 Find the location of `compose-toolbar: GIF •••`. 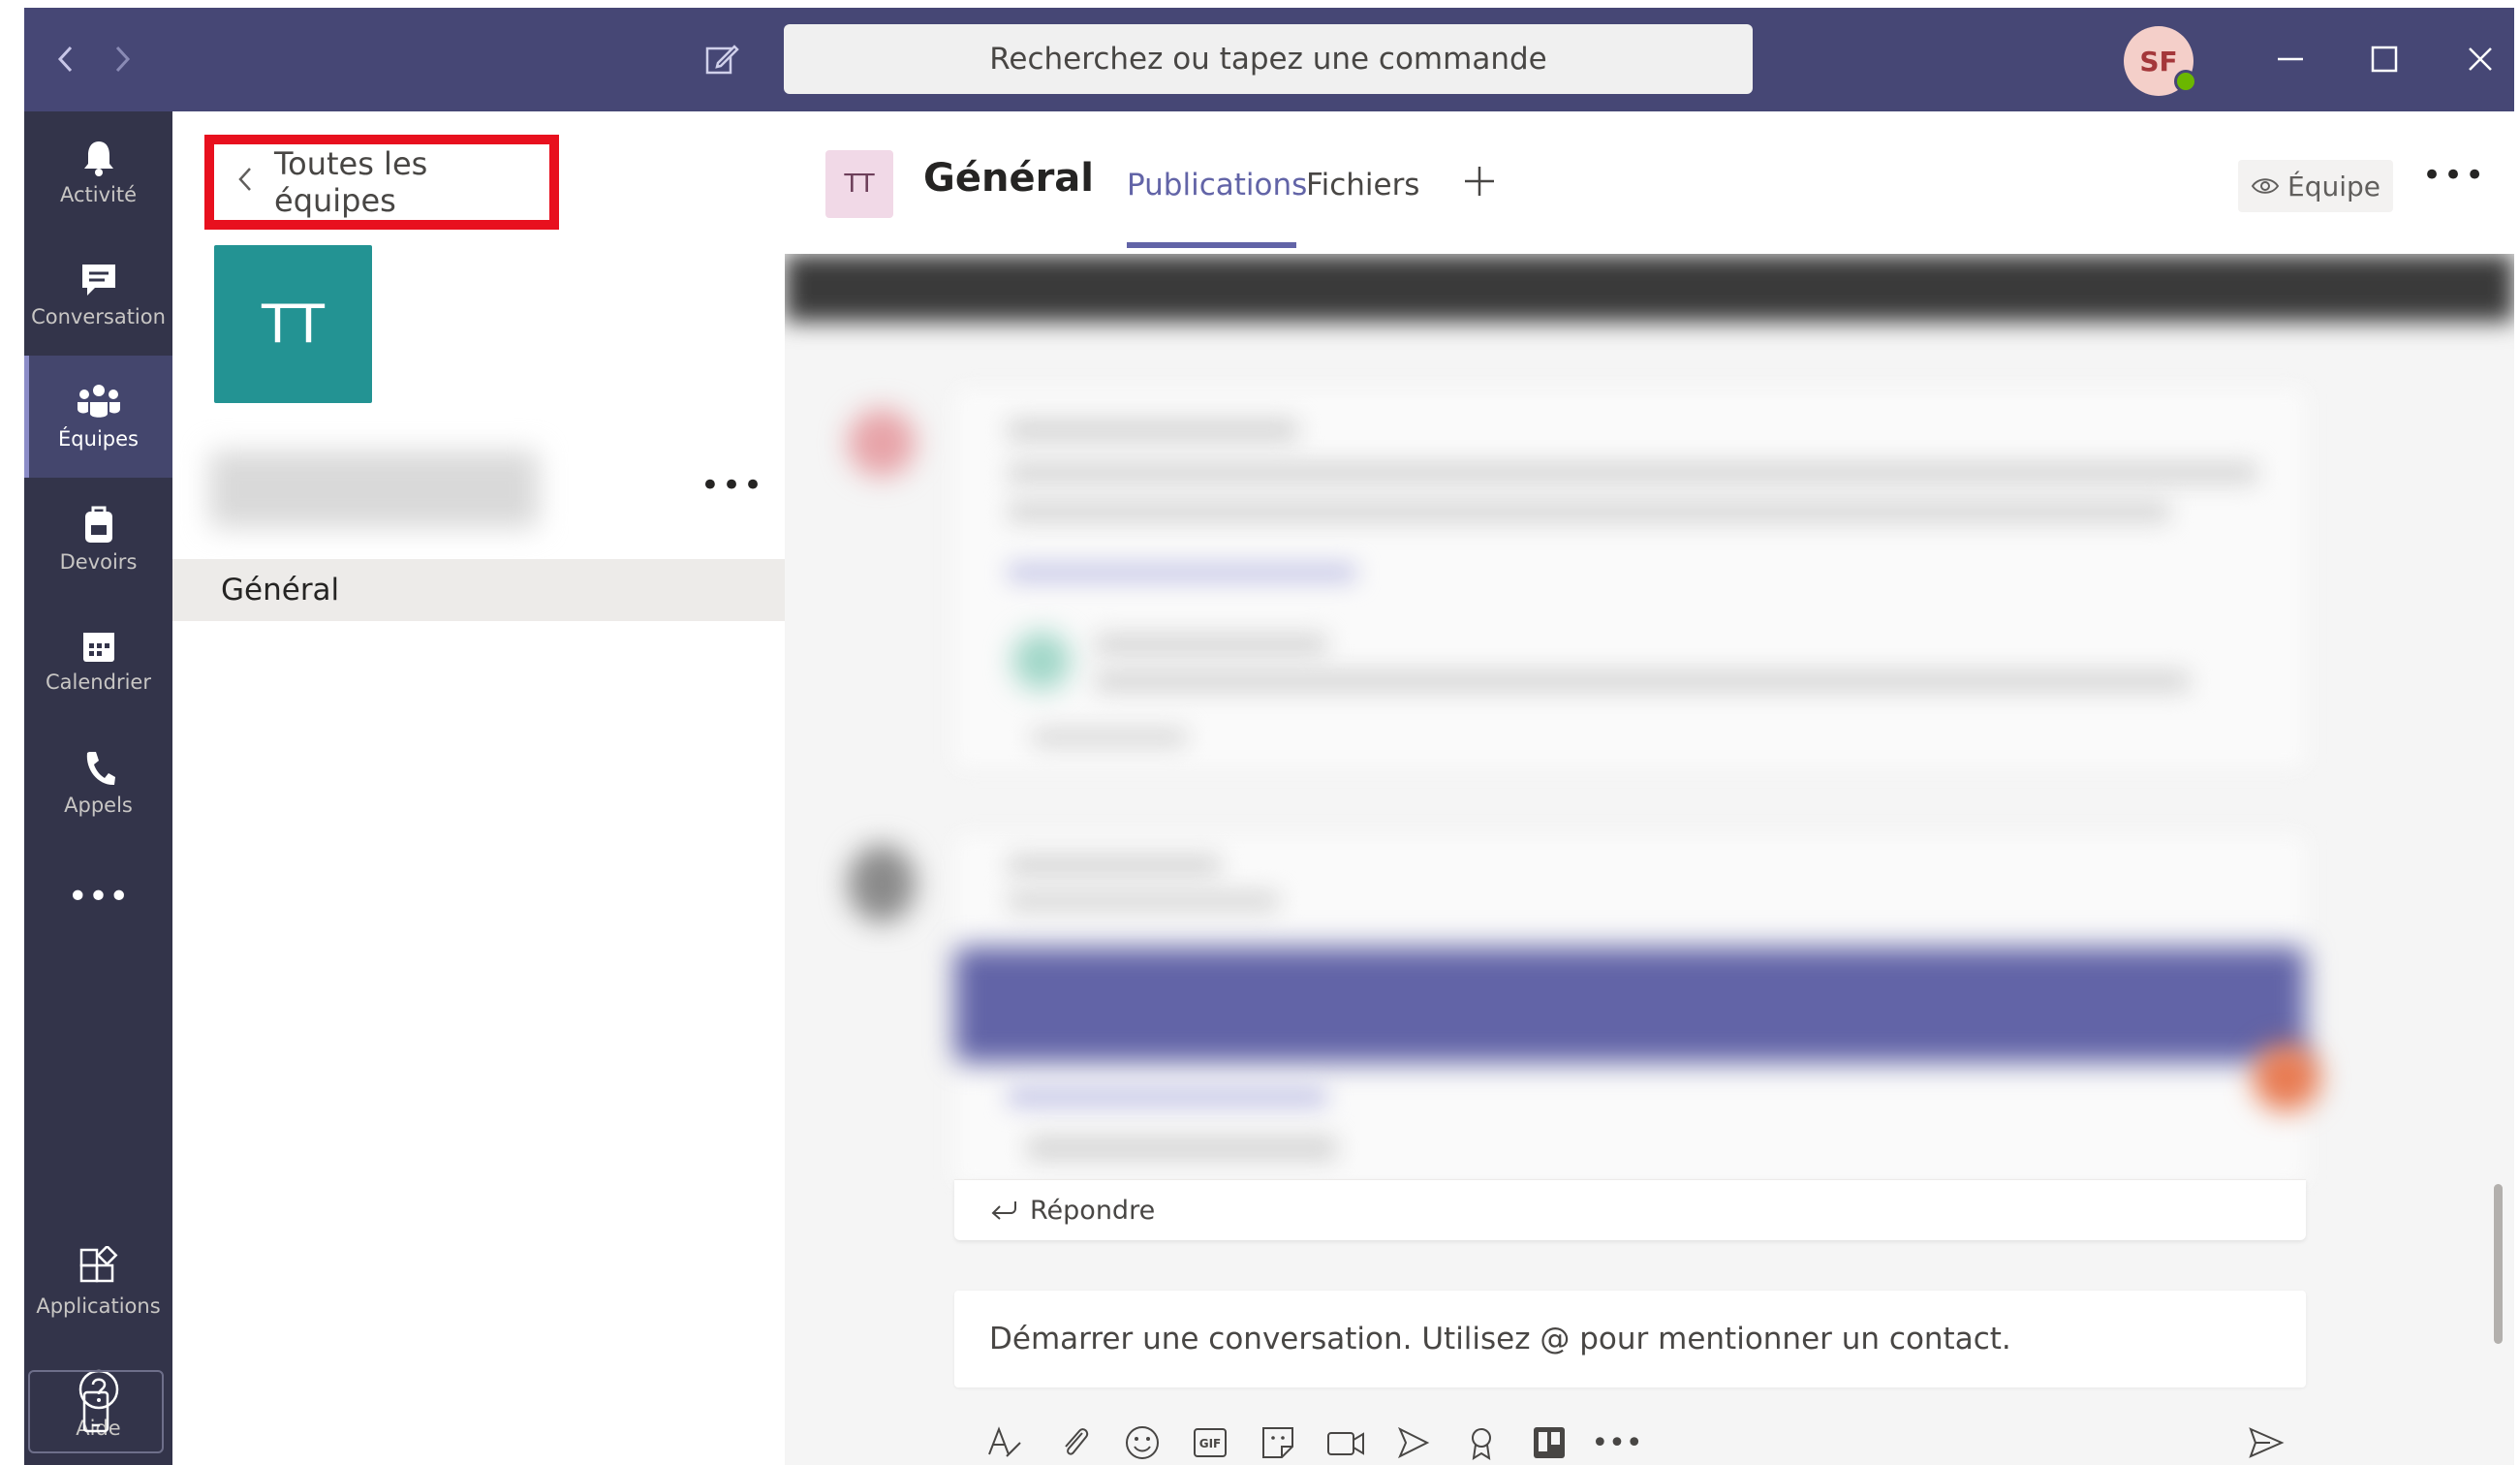

compose-toolbar: GIF ••• is located at coordinates (1630, 1438).